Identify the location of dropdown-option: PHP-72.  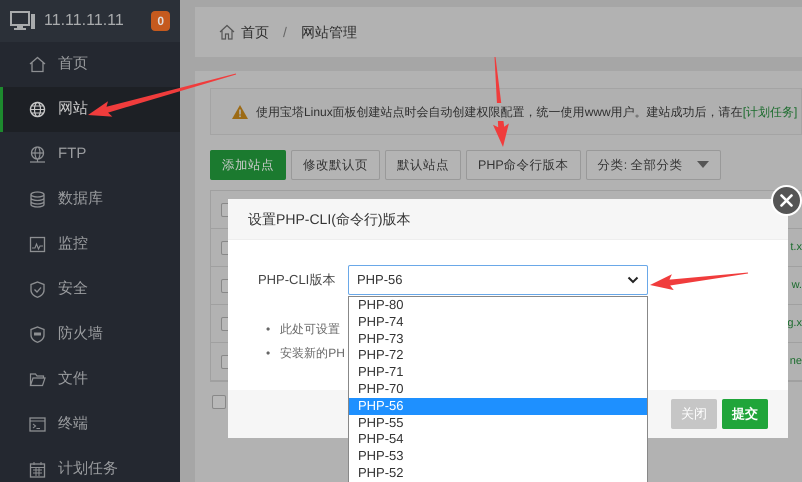
(498, 355).